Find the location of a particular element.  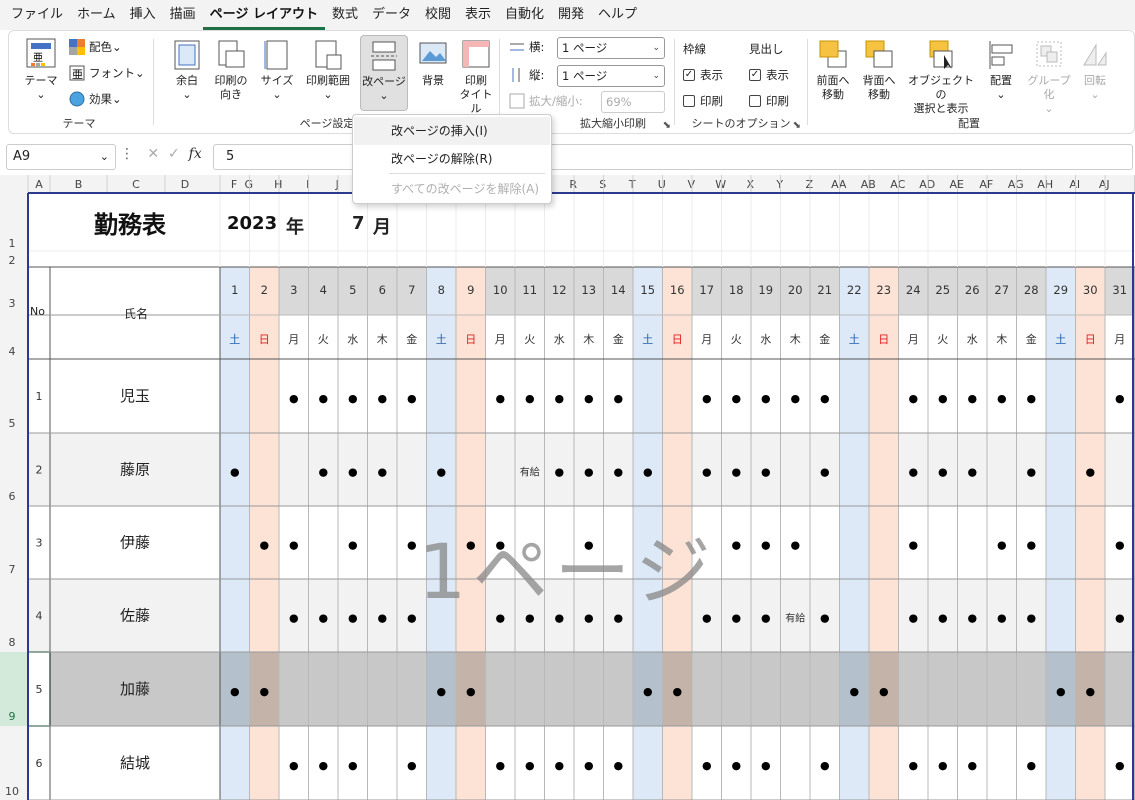

group-button: グループ化 ⌄ is located at coordinates (1049, 77).